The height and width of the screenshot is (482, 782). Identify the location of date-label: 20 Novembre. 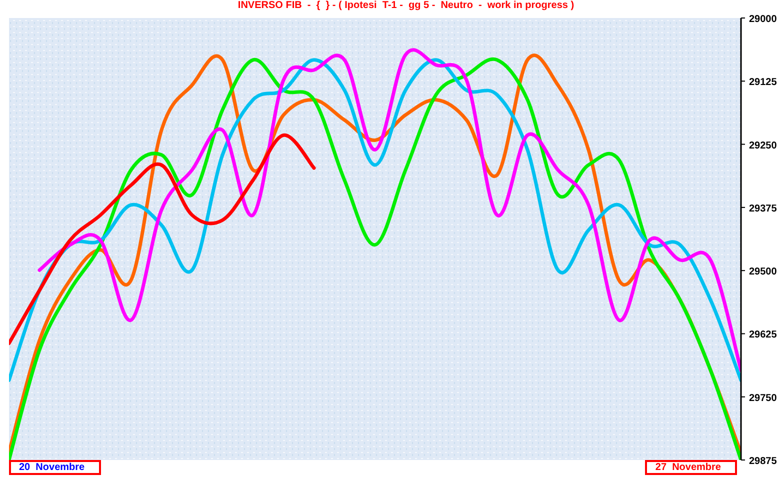
(55, 467).